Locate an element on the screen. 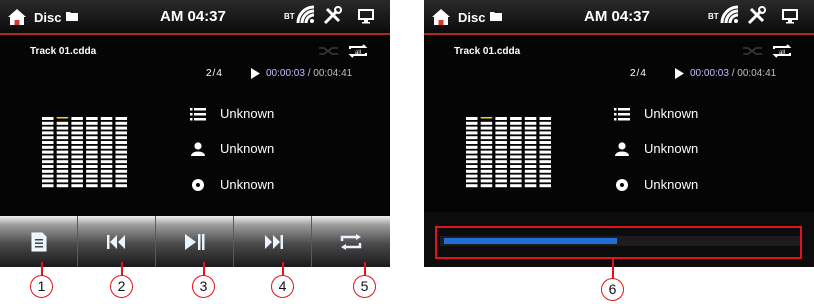 The height and width of the screenshot is (304, 814). previous-track-button is located at coordinates (117, 241).